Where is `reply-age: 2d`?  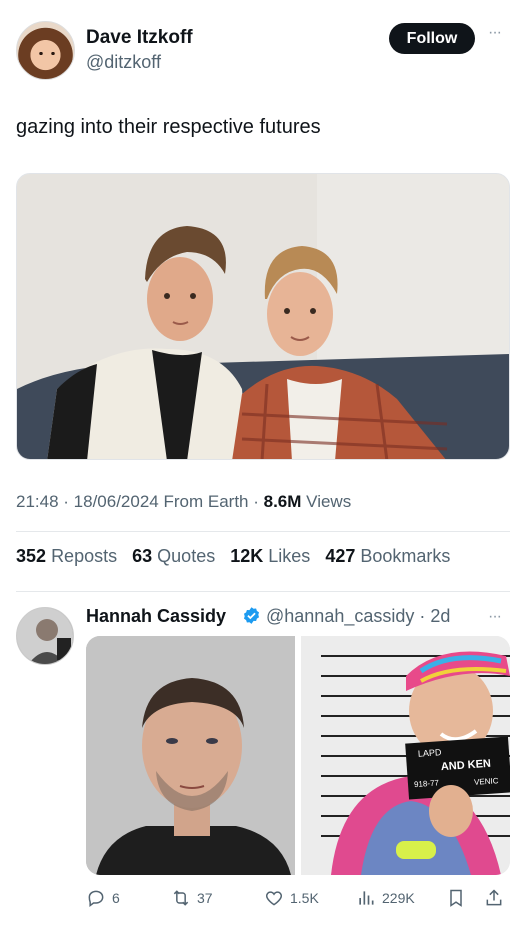 reply-age: 2d is located at coordinates (440, 616).